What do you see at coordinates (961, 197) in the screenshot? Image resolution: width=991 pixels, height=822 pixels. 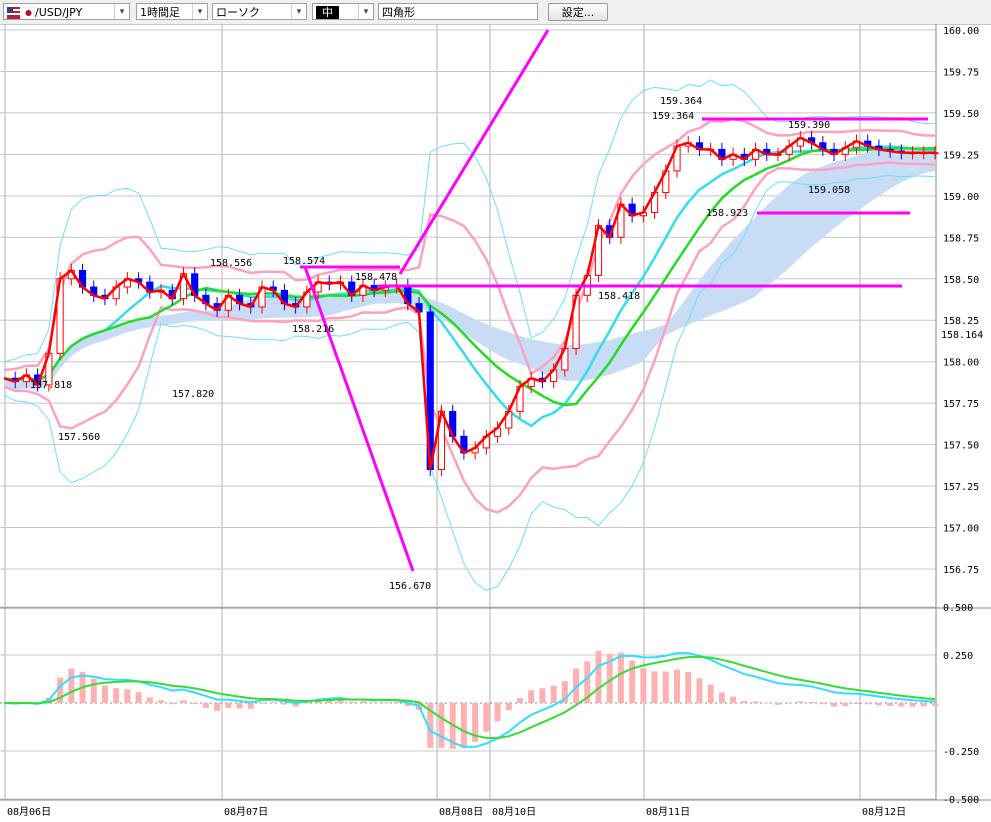 I see `price-tick-label: 159.00` at bounding box center [961, 197].